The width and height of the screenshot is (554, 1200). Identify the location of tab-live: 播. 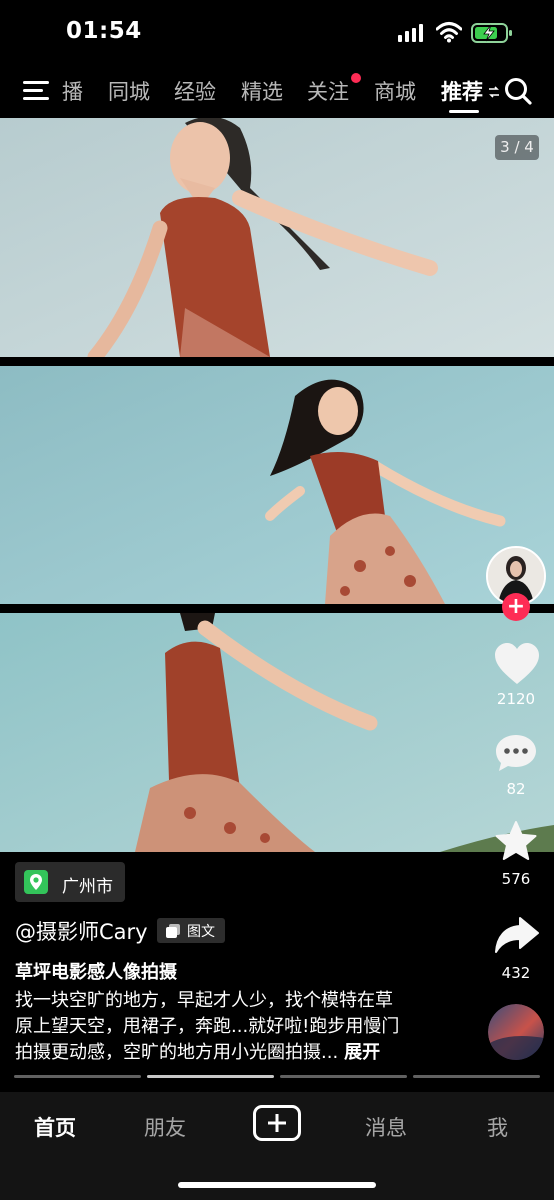
(72, 91).